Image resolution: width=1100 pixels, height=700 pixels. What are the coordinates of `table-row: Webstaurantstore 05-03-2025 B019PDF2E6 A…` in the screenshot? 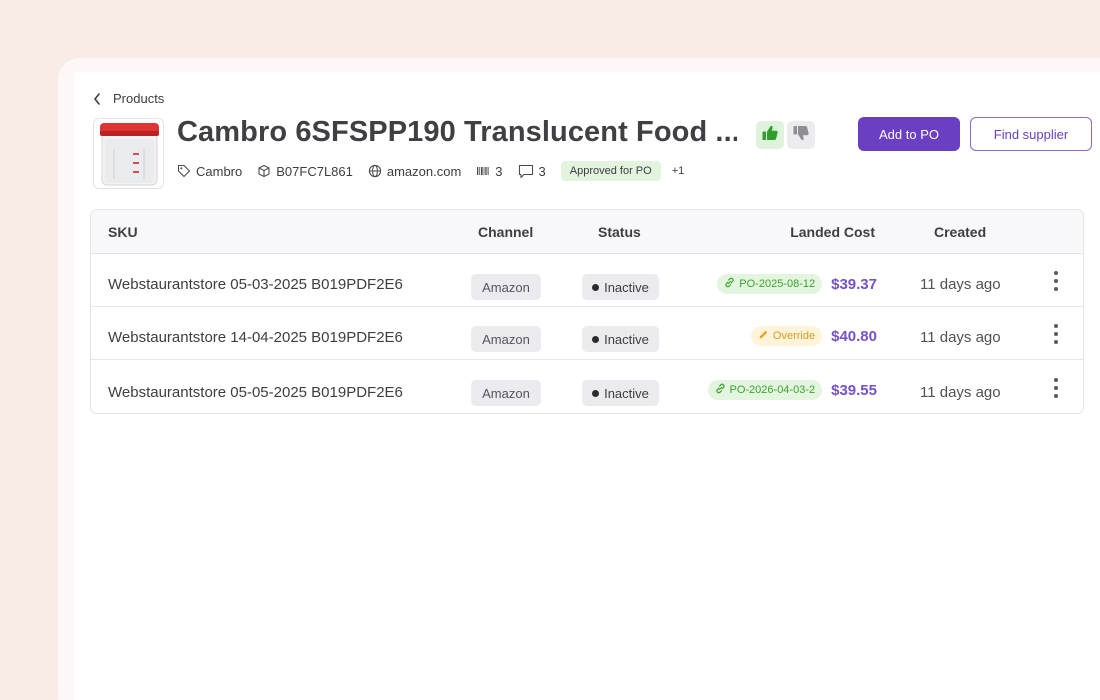 It's located at (587, 280).